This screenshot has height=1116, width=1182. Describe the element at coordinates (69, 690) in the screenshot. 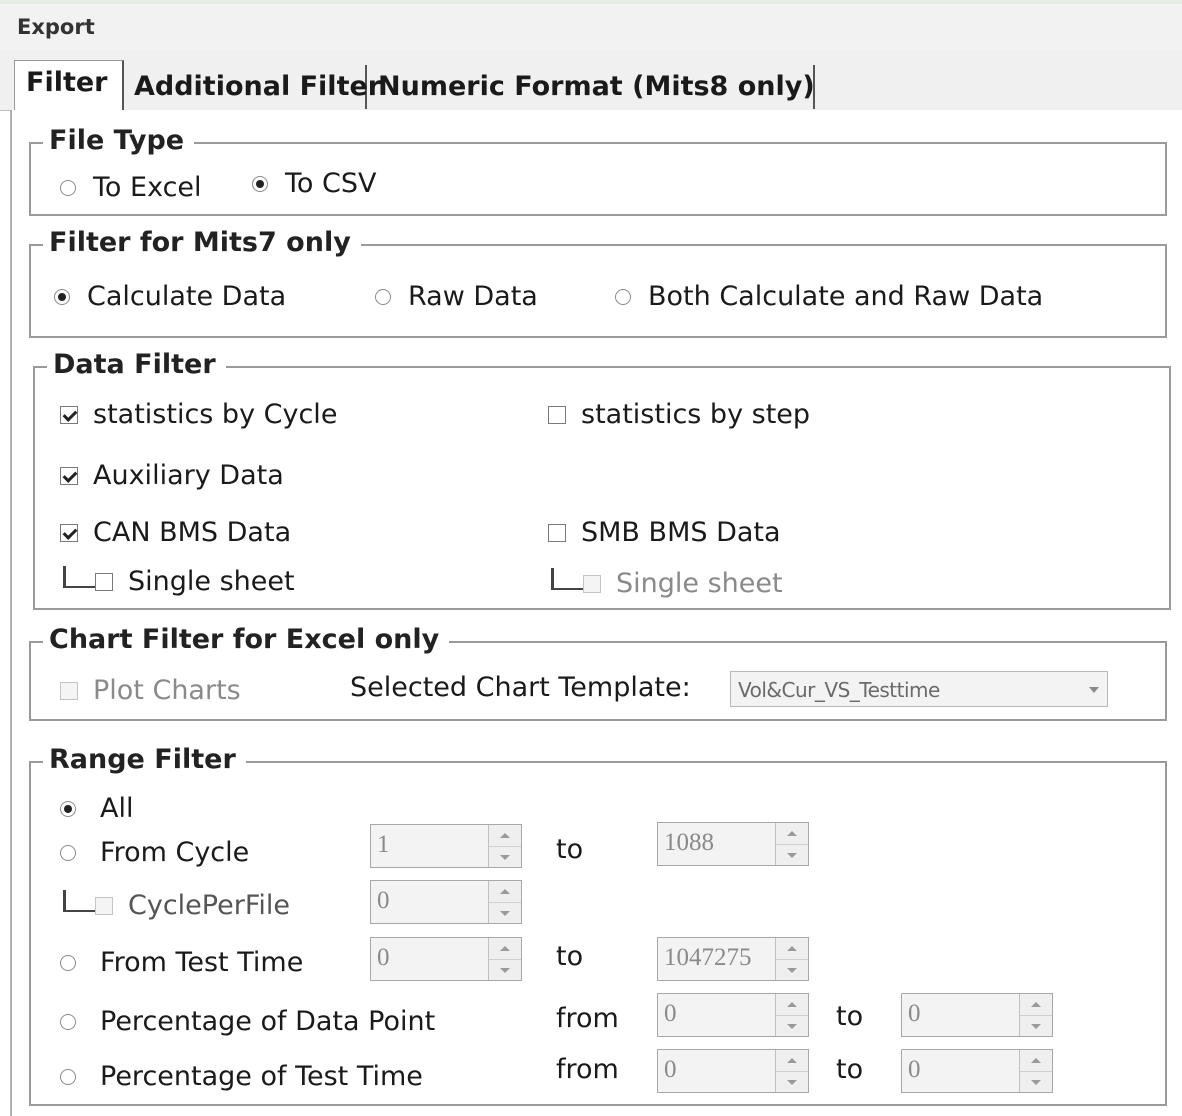

I see `plot-charts-check` at that location.